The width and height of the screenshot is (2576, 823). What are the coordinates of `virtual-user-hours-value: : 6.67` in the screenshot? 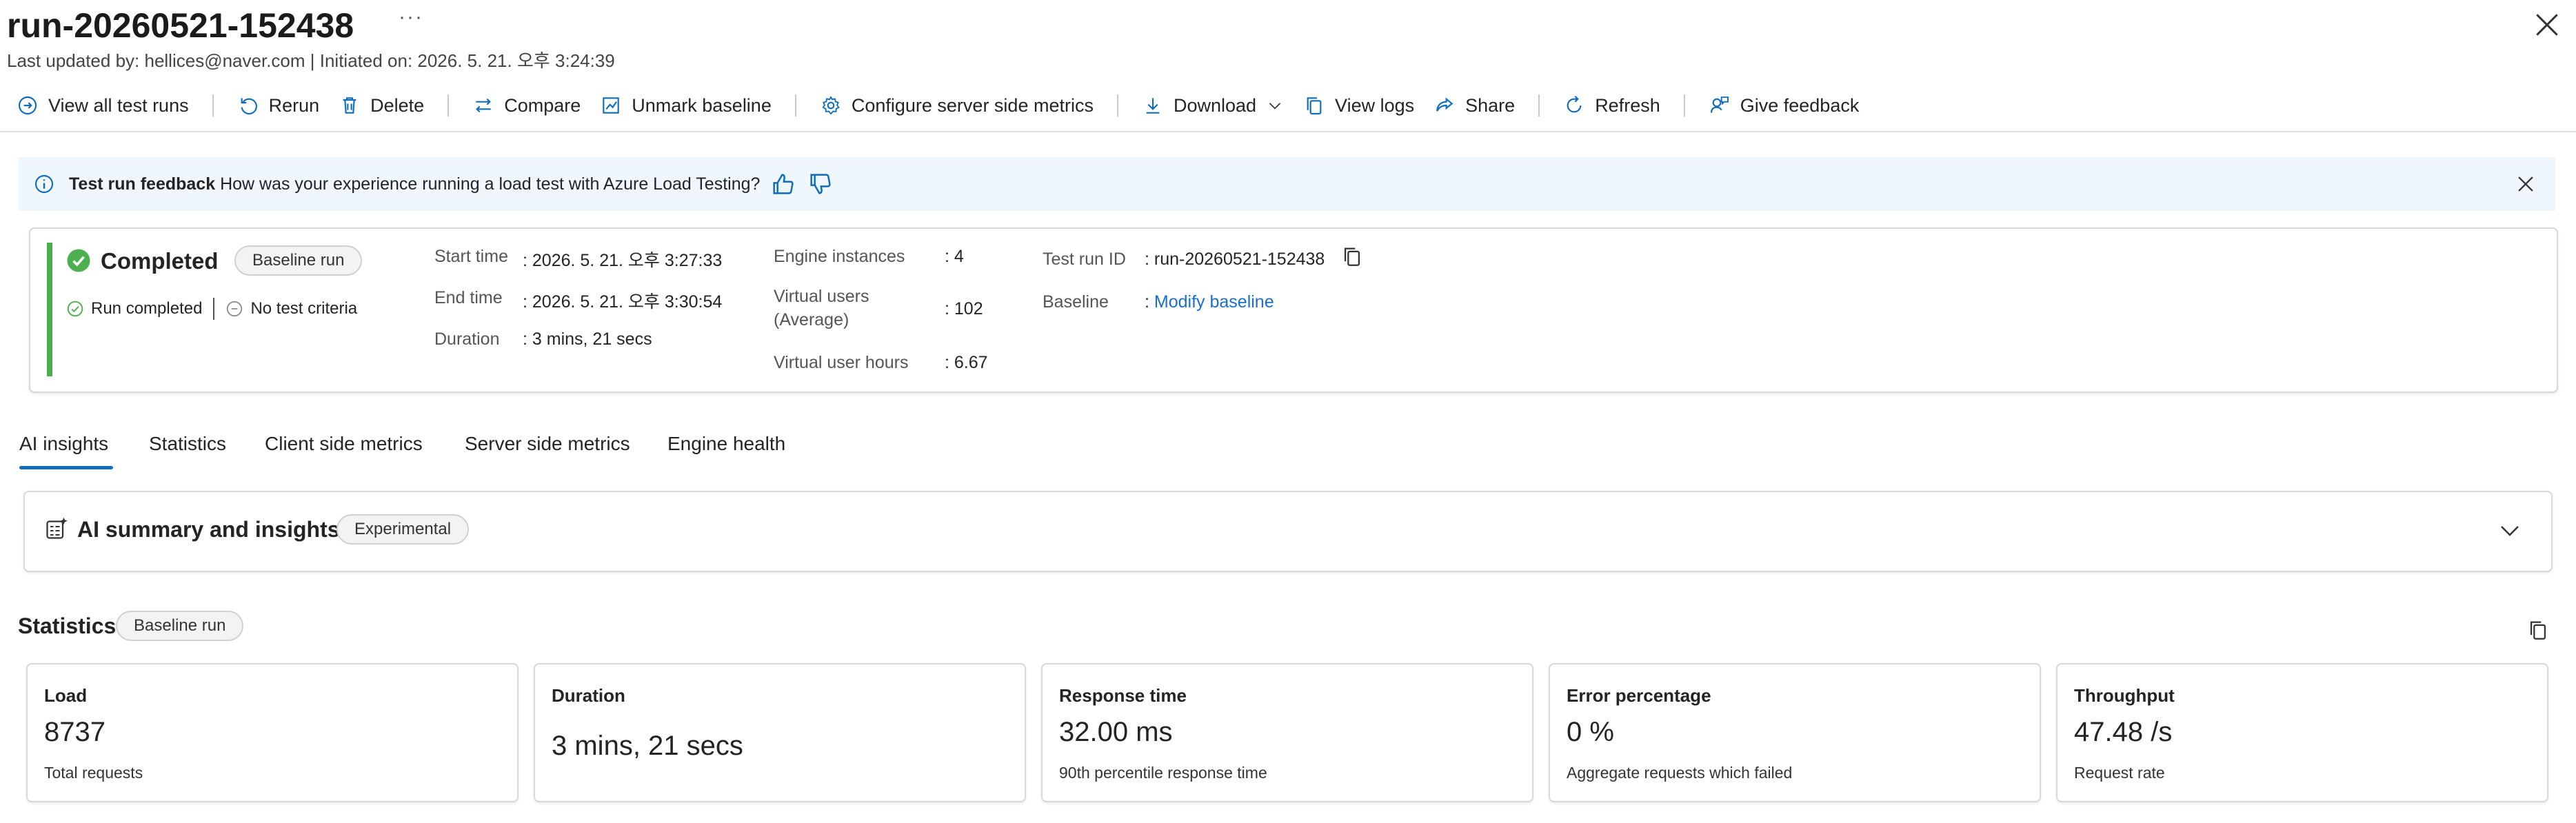 It's located at (966, 362).